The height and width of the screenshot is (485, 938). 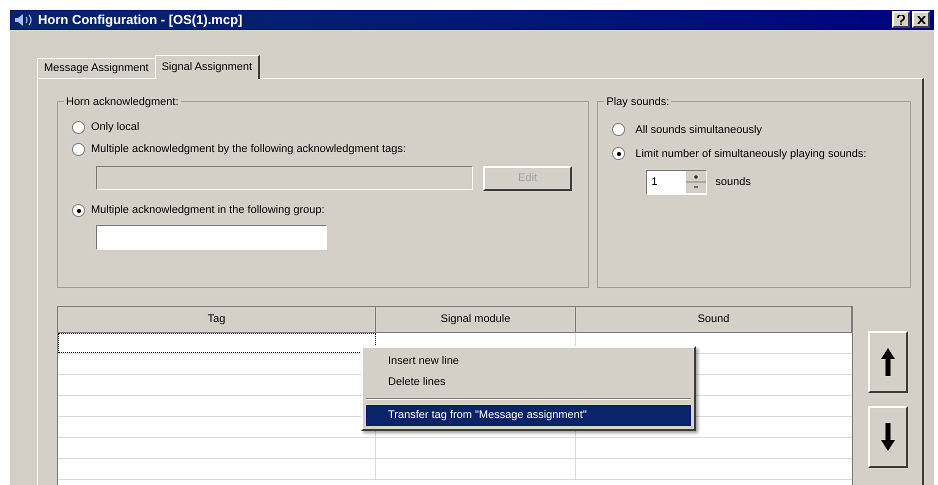 I want to click on move-down-button, so click(x=888, y=437).